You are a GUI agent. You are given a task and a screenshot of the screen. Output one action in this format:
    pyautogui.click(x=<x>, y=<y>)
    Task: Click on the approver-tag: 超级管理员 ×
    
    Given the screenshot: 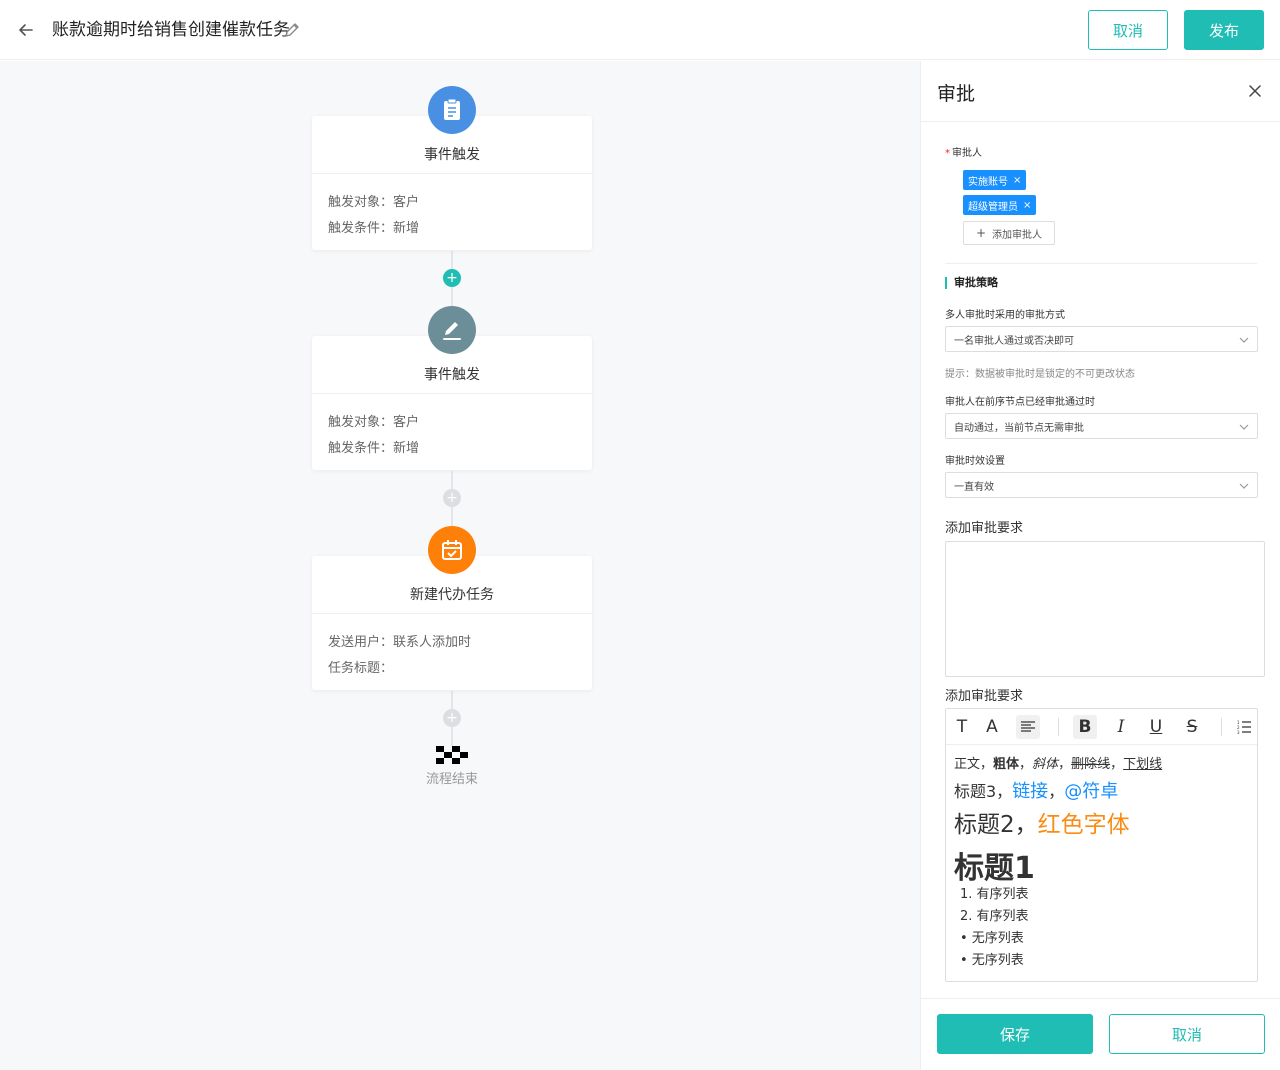 What is the action you would take?
    pyautogui.click(x=1000, y=205)
    